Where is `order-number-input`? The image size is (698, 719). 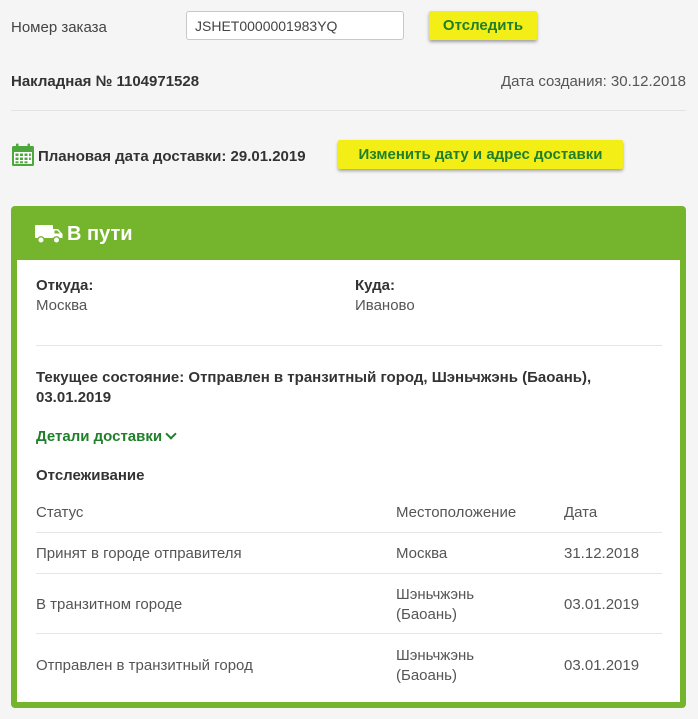 order-number-input is located at coordinates (295, 25).